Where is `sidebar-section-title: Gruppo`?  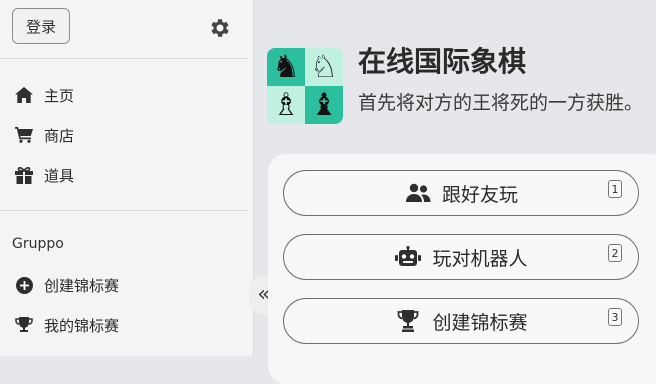 sidebar-section-title: Gruppo is located at coordinates (38, 244).